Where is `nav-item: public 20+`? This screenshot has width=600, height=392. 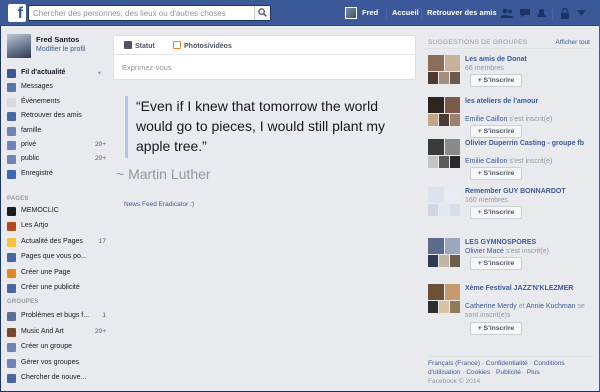 nav-item: public 20+ is located at coordinates (57, 160).